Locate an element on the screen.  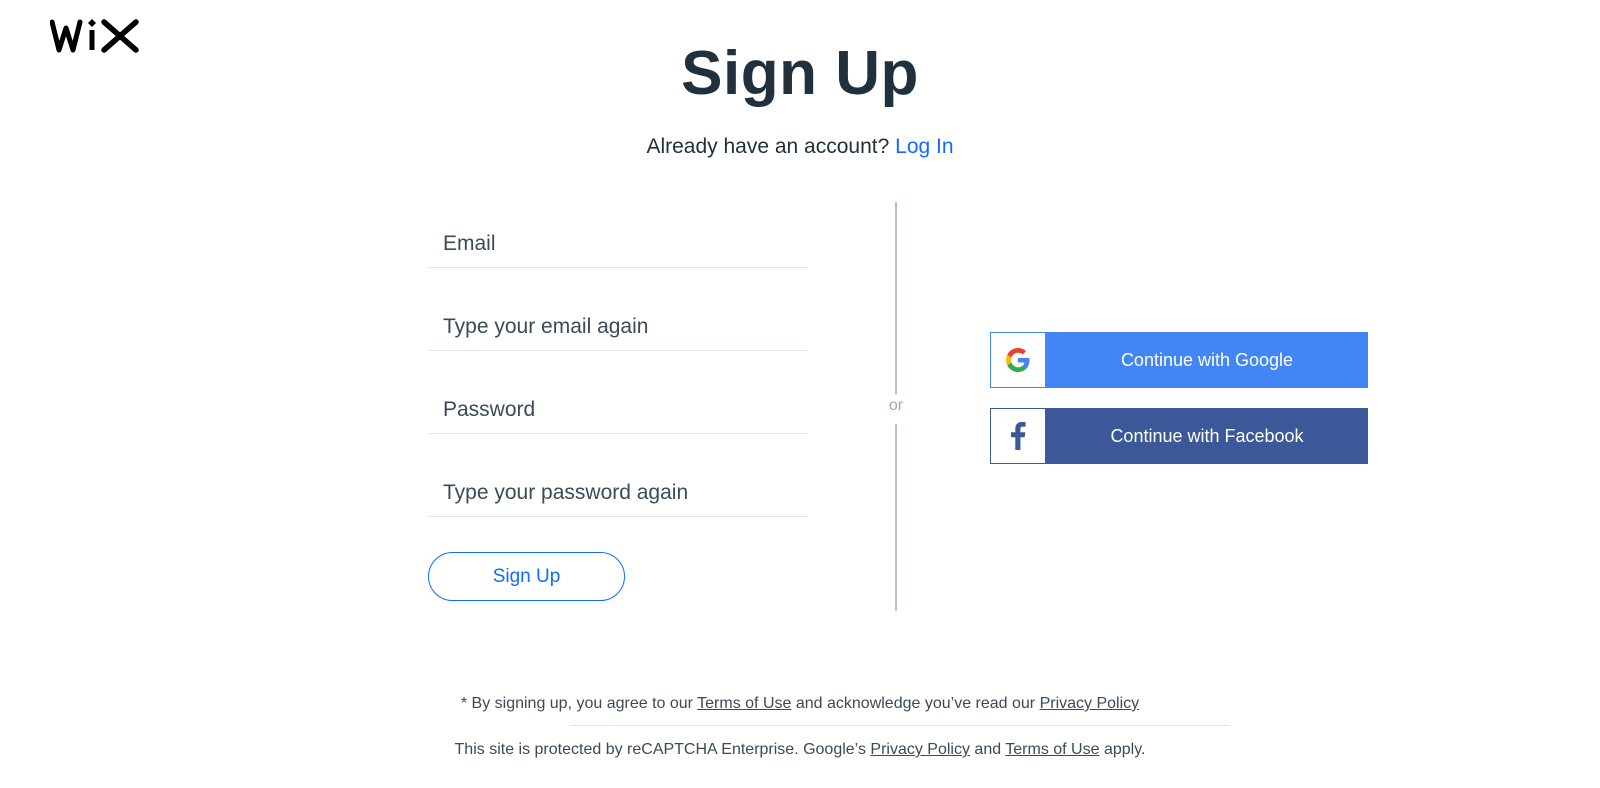
continue-with-facebook-button: Continue with Facebook is located at coordinates (1179, 436).